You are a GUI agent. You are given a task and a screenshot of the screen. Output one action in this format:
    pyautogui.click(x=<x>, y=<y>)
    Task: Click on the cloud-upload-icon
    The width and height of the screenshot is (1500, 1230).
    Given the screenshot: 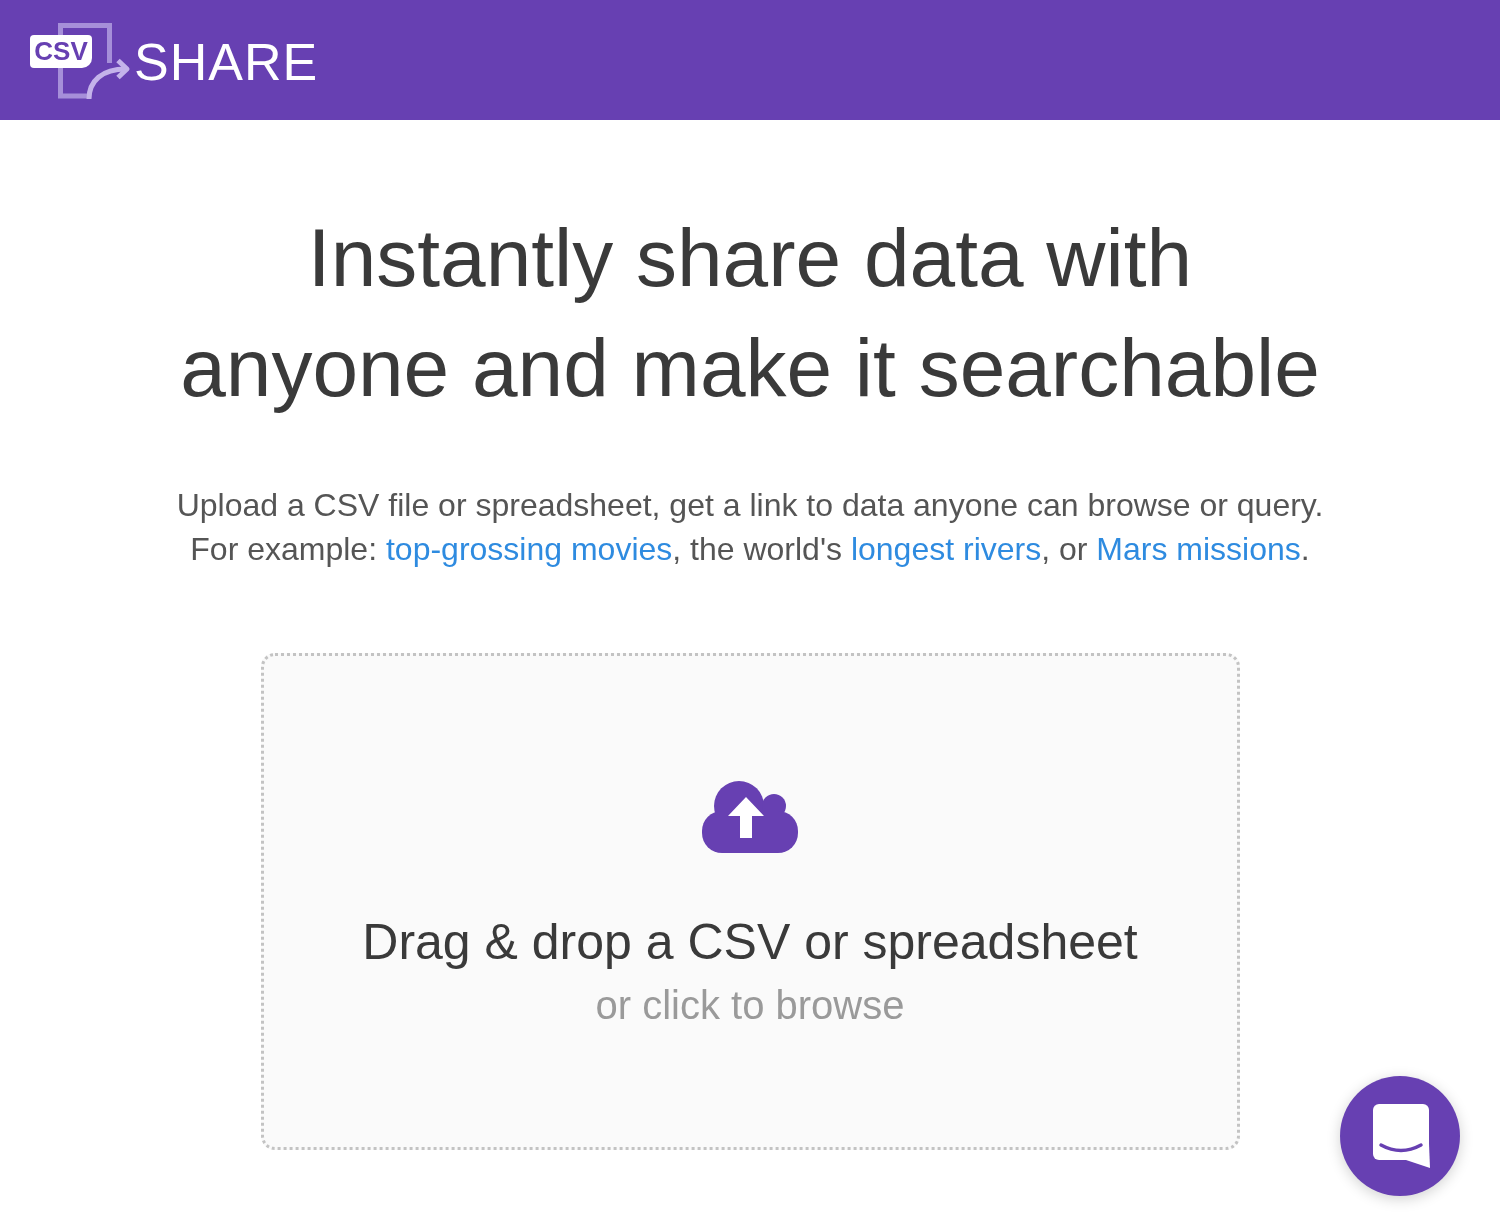 What is the action you would take?
    pyautogui.click(x=750, y=817)
    